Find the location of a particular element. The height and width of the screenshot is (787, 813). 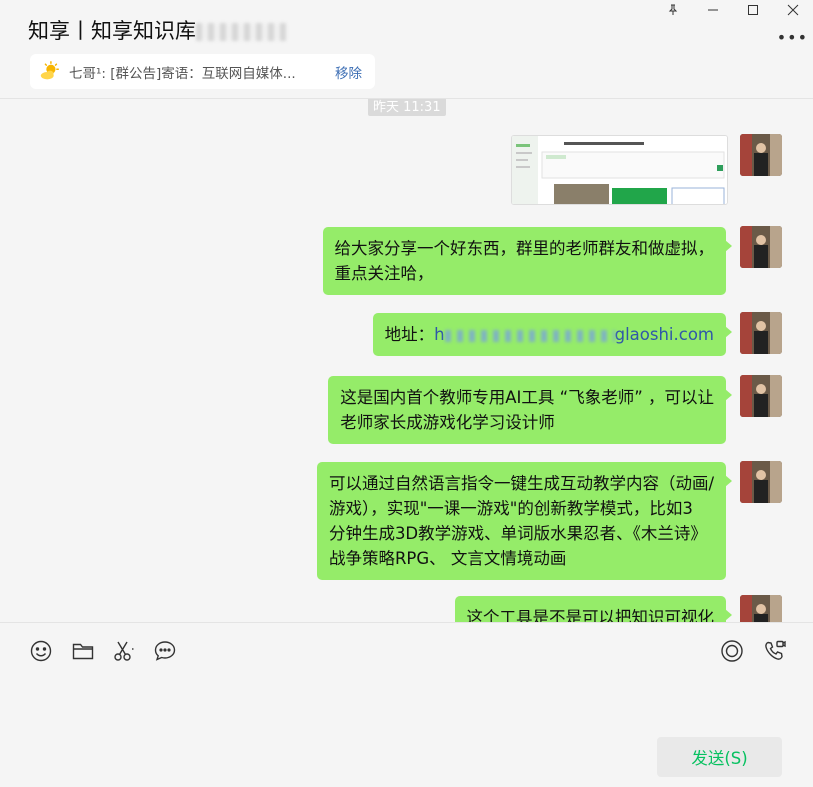

screenshot-thumbnail is located at coordinates (619, 170).